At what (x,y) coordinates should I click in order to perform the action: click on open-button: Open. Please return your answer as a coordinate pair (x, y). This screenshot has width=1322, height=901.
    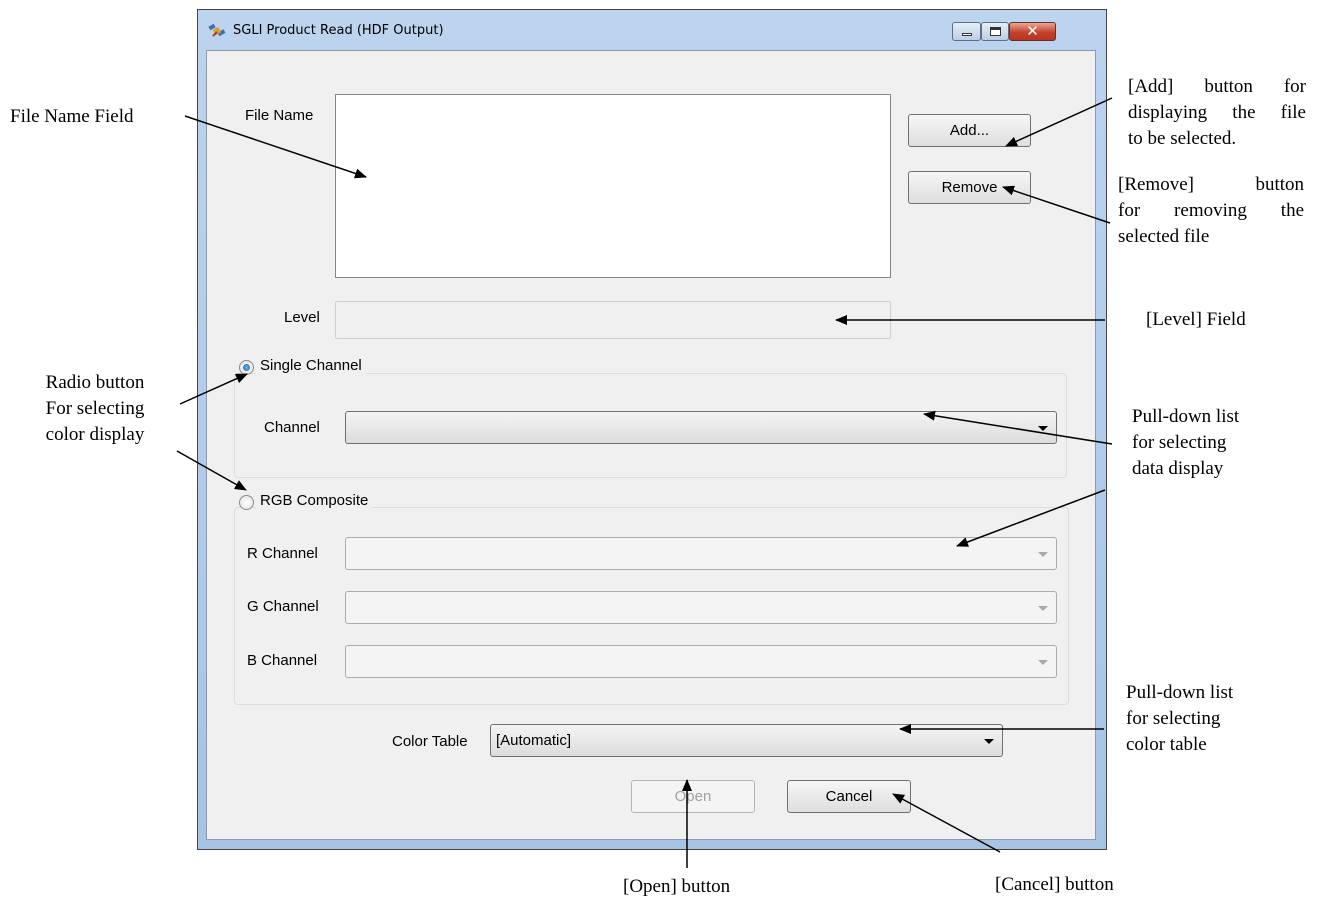
    Looking at the image, I should click on (693, 796).